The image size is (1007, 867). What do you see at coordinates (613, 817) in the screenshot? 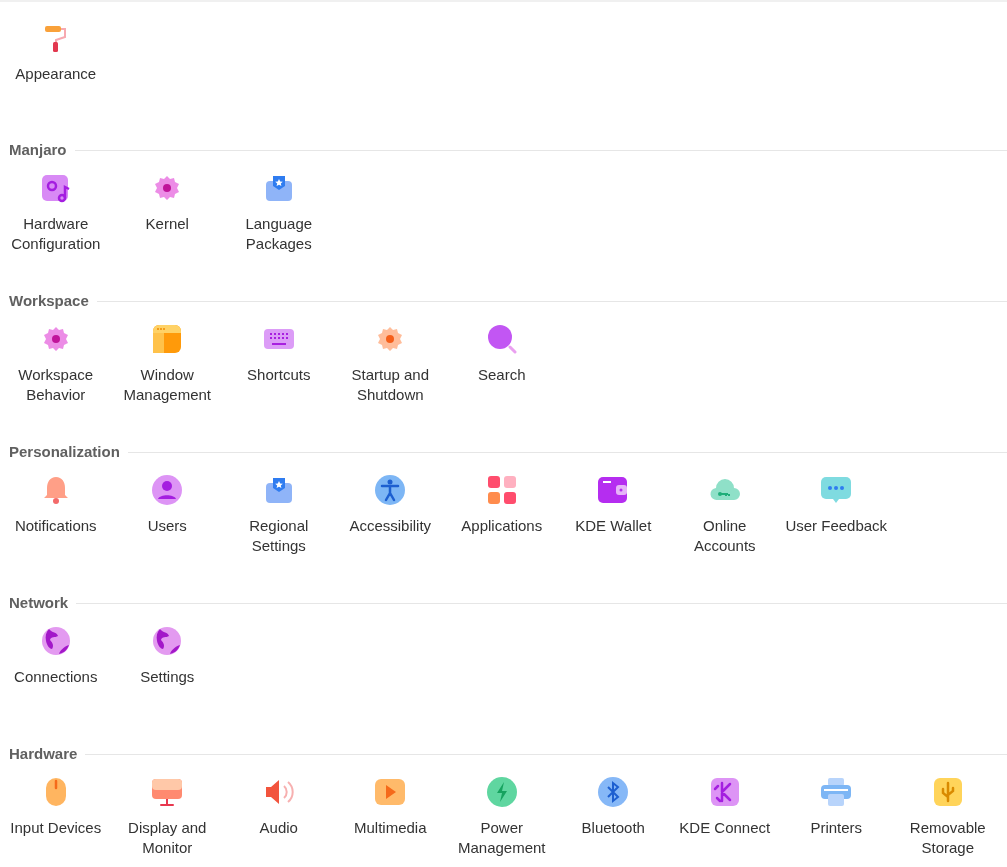
I see `settings-module-button: Bluetooth` at bounding box center [613, 817].